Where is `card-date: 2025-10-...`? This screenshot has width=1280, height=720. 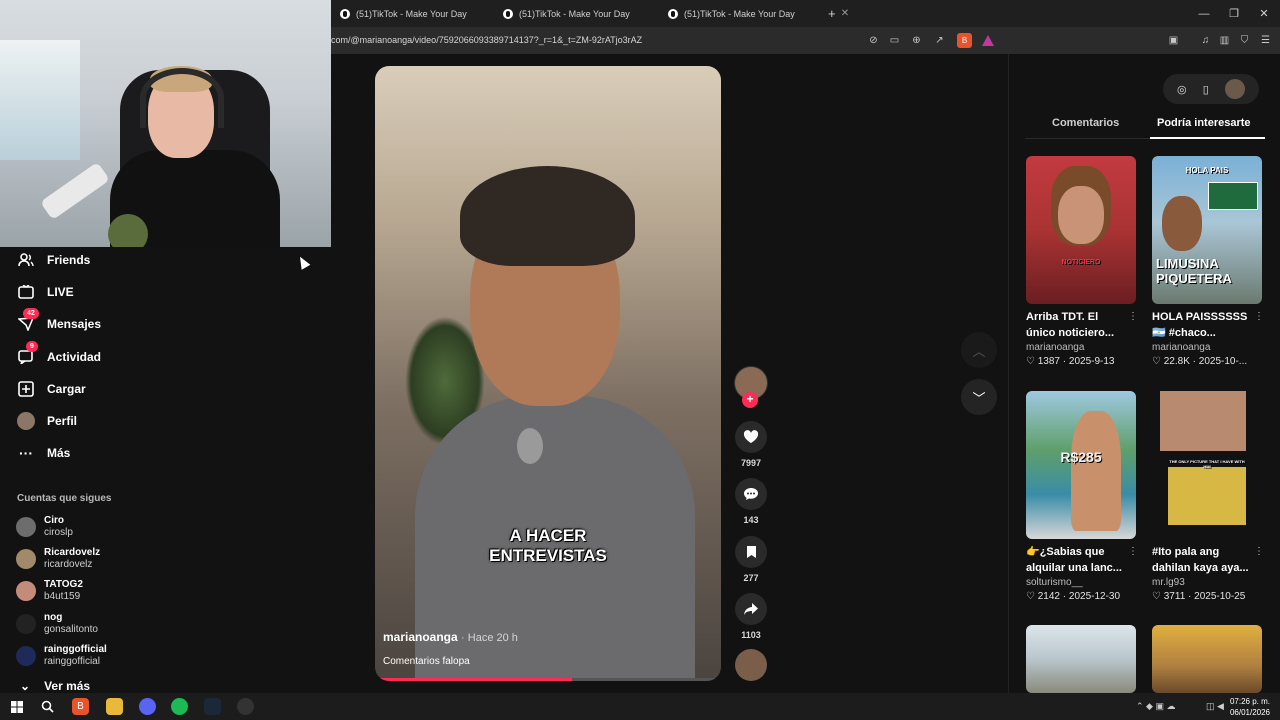
card-date: 2025-10-... is located at coordinates (1223, 361).